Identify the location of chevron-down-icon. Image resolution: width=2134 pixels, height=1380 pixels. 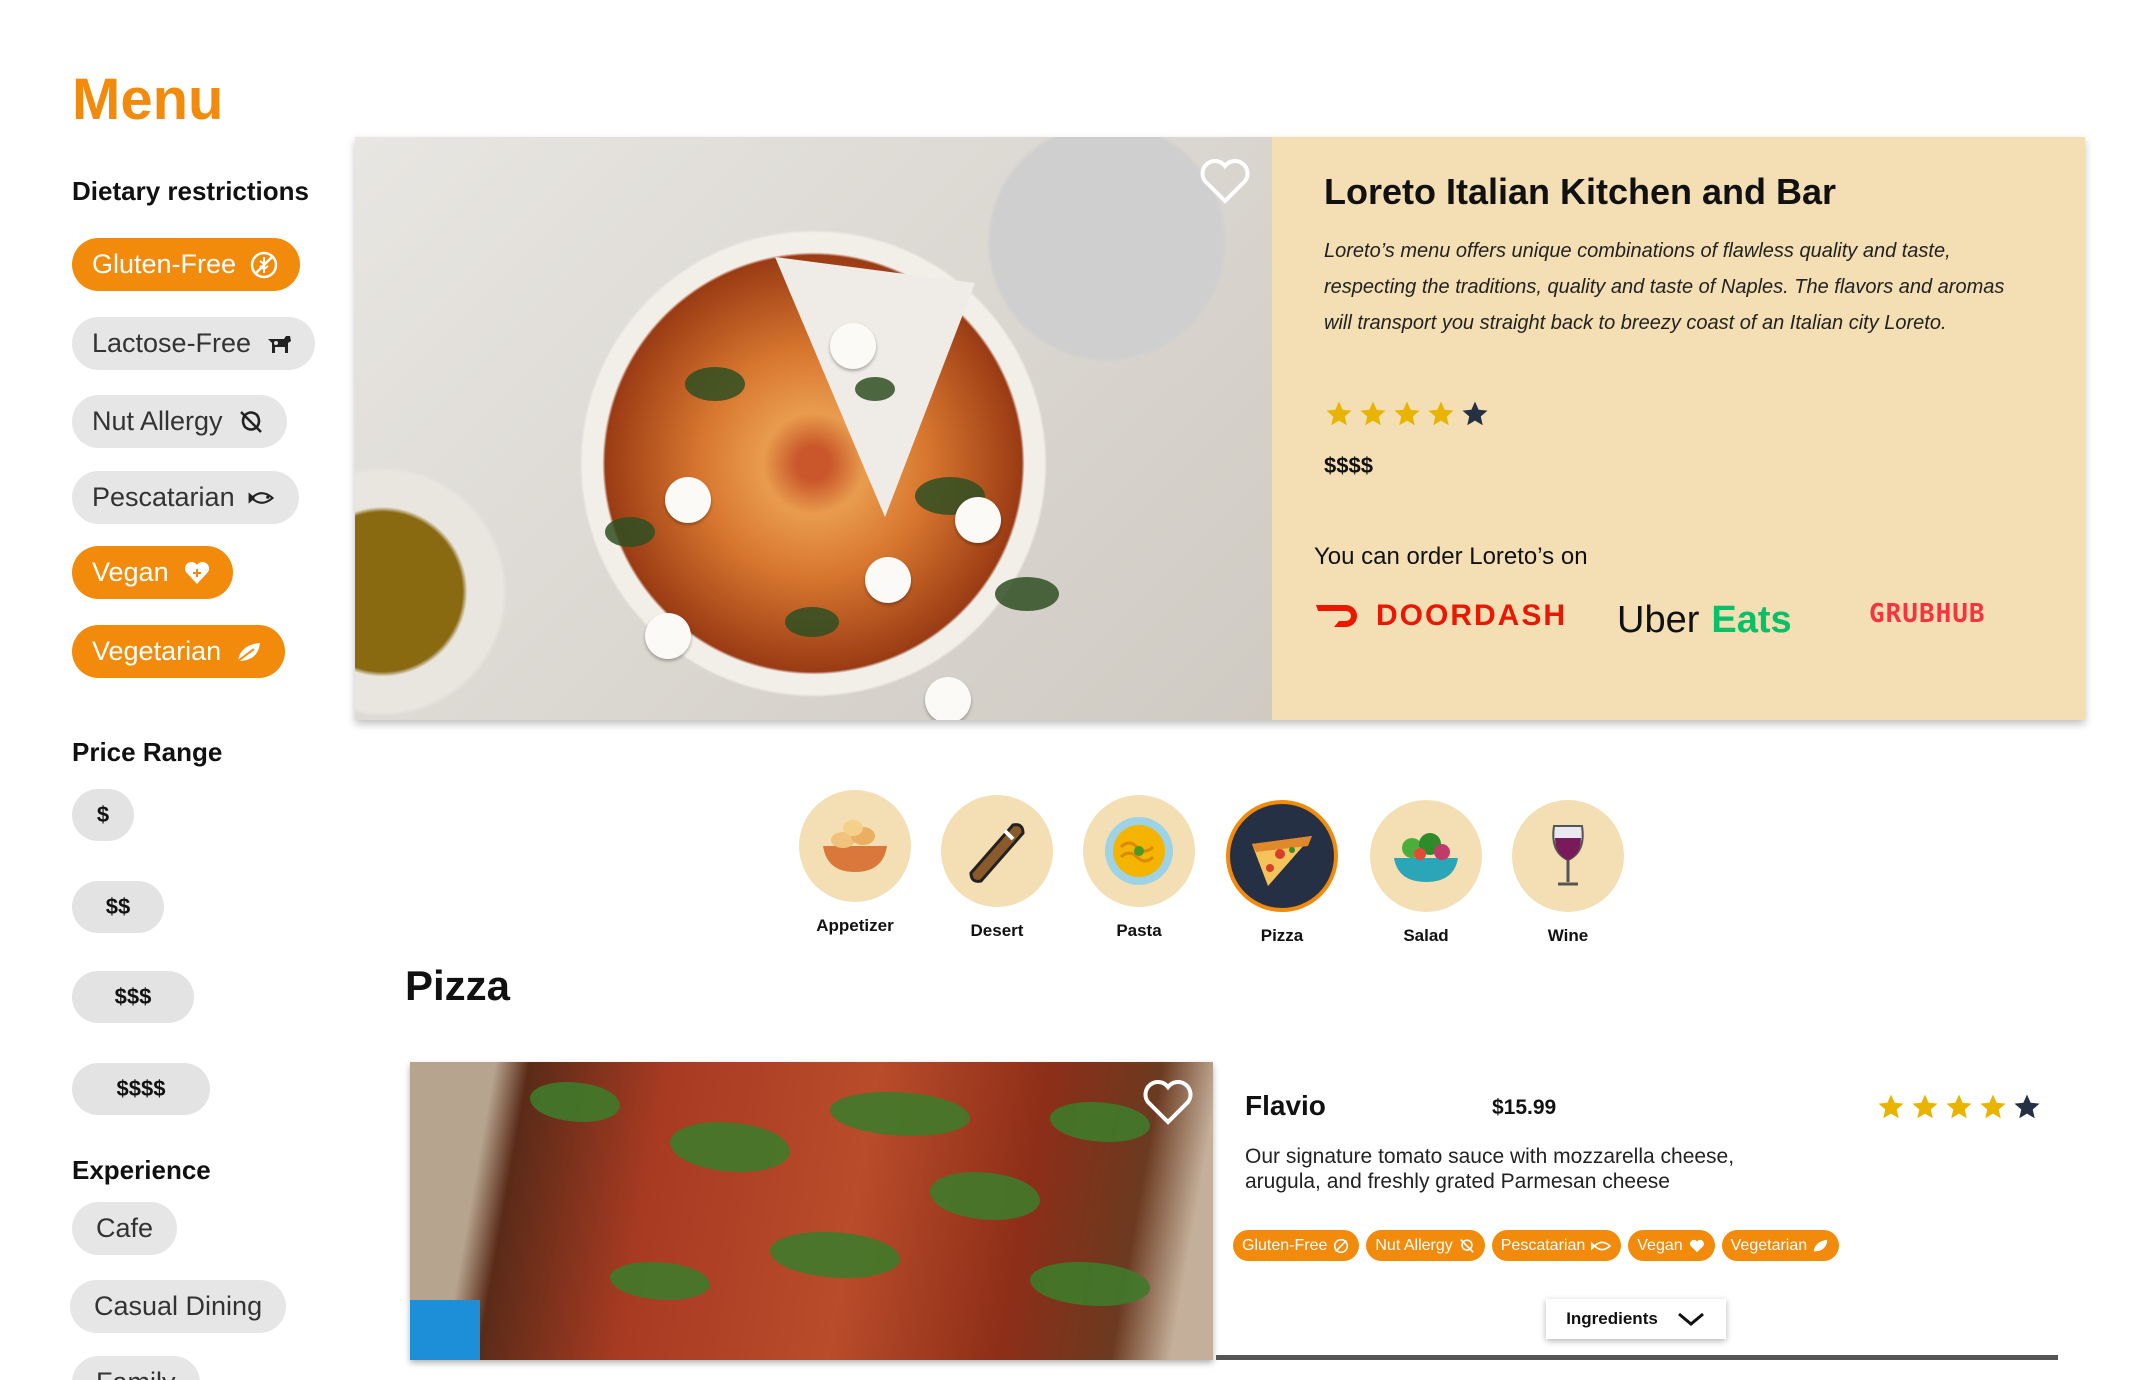
(1690, 1319).